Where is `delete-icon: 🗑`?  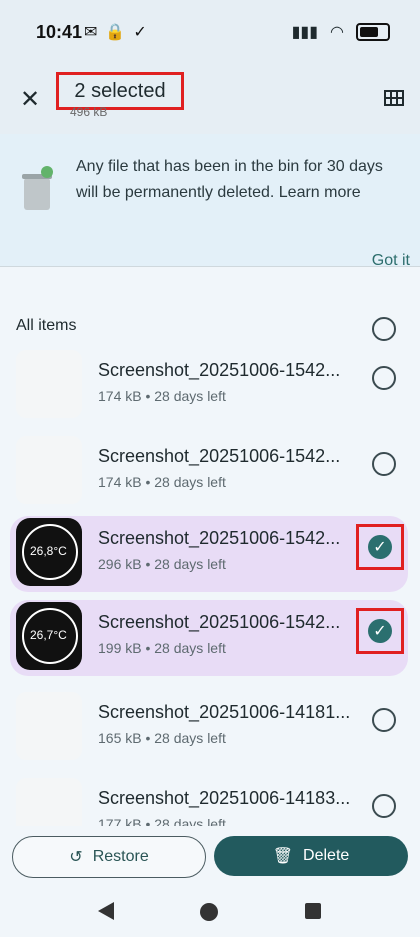
delete-icon: 🗑 is located at coordinates (283, 856).